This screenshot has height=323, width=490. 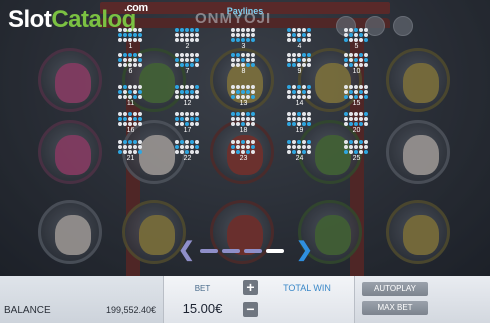 What do you see at coordinates (250, 287) in the screenshot?
I see `increase-bet-button: +` at bounding box center [250, 287].